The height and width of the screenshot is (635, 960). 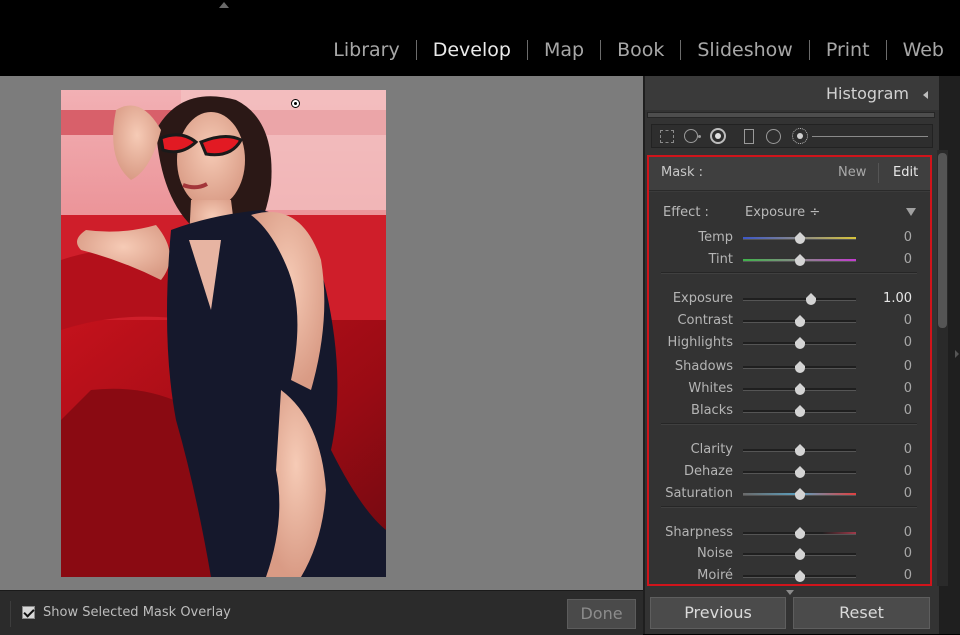 What do you see at coordinates (799, 343) in the screenshot?
I see `highlights-slider-thumb` at bounding box center [799, 343].